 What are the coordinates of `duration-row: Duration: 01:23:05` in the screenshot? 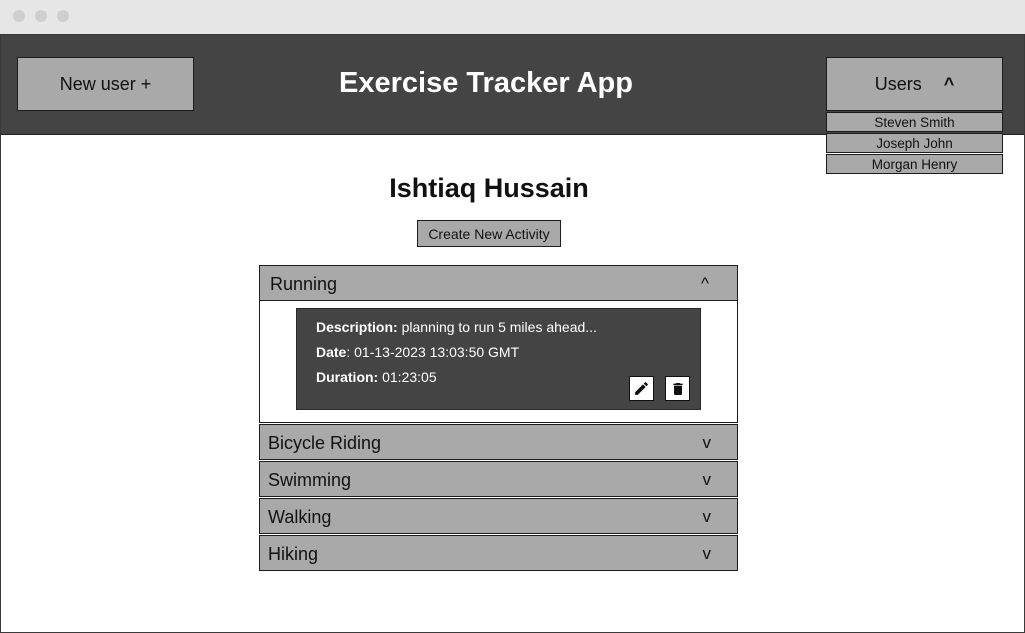 It's located at (376, 377).